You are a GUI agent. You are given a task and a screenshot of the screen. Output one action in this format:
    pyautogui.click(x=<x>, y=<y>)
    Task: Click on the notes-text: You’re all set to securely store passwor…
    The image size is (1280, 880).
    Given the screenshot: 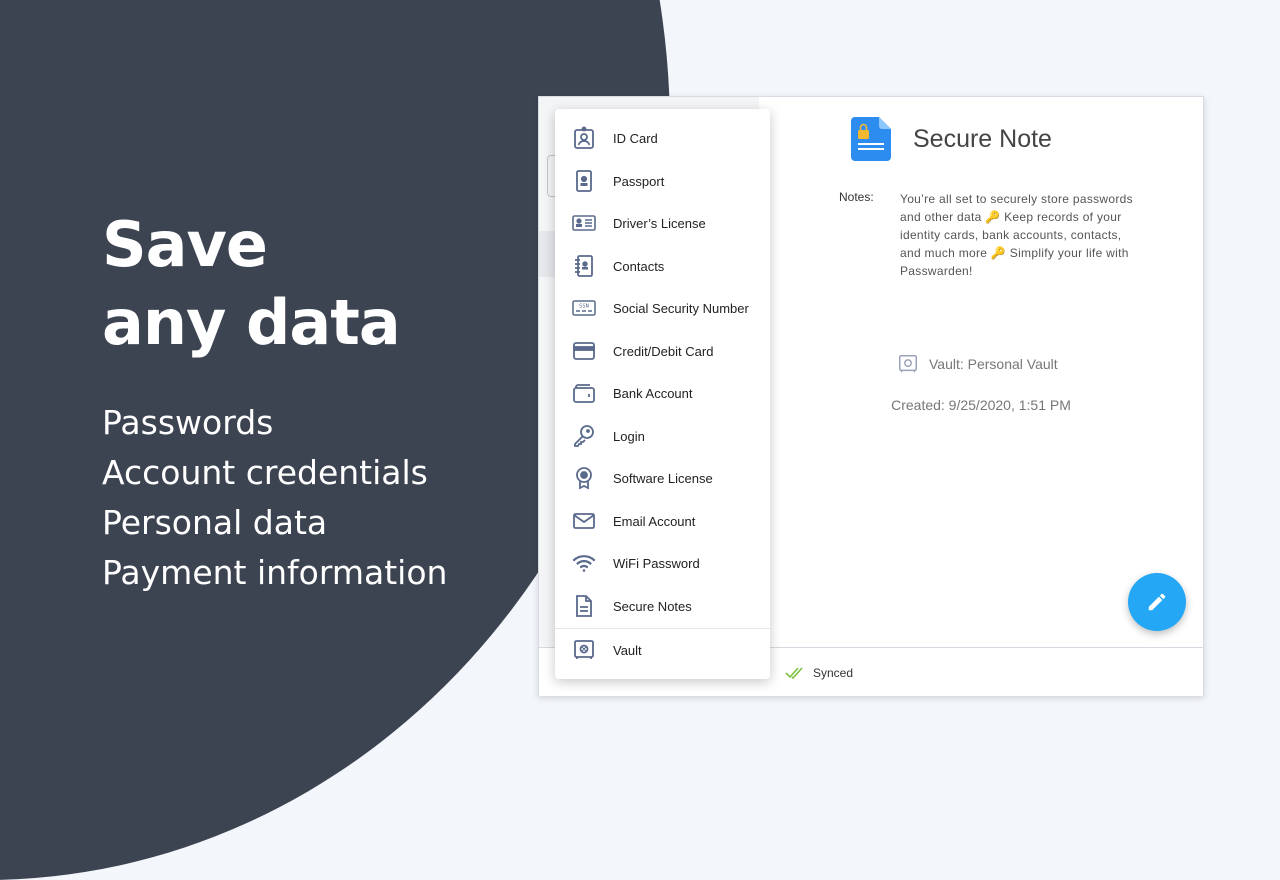 What is the action you would take?
    pyautogui.click(x=1016, y=235)
    